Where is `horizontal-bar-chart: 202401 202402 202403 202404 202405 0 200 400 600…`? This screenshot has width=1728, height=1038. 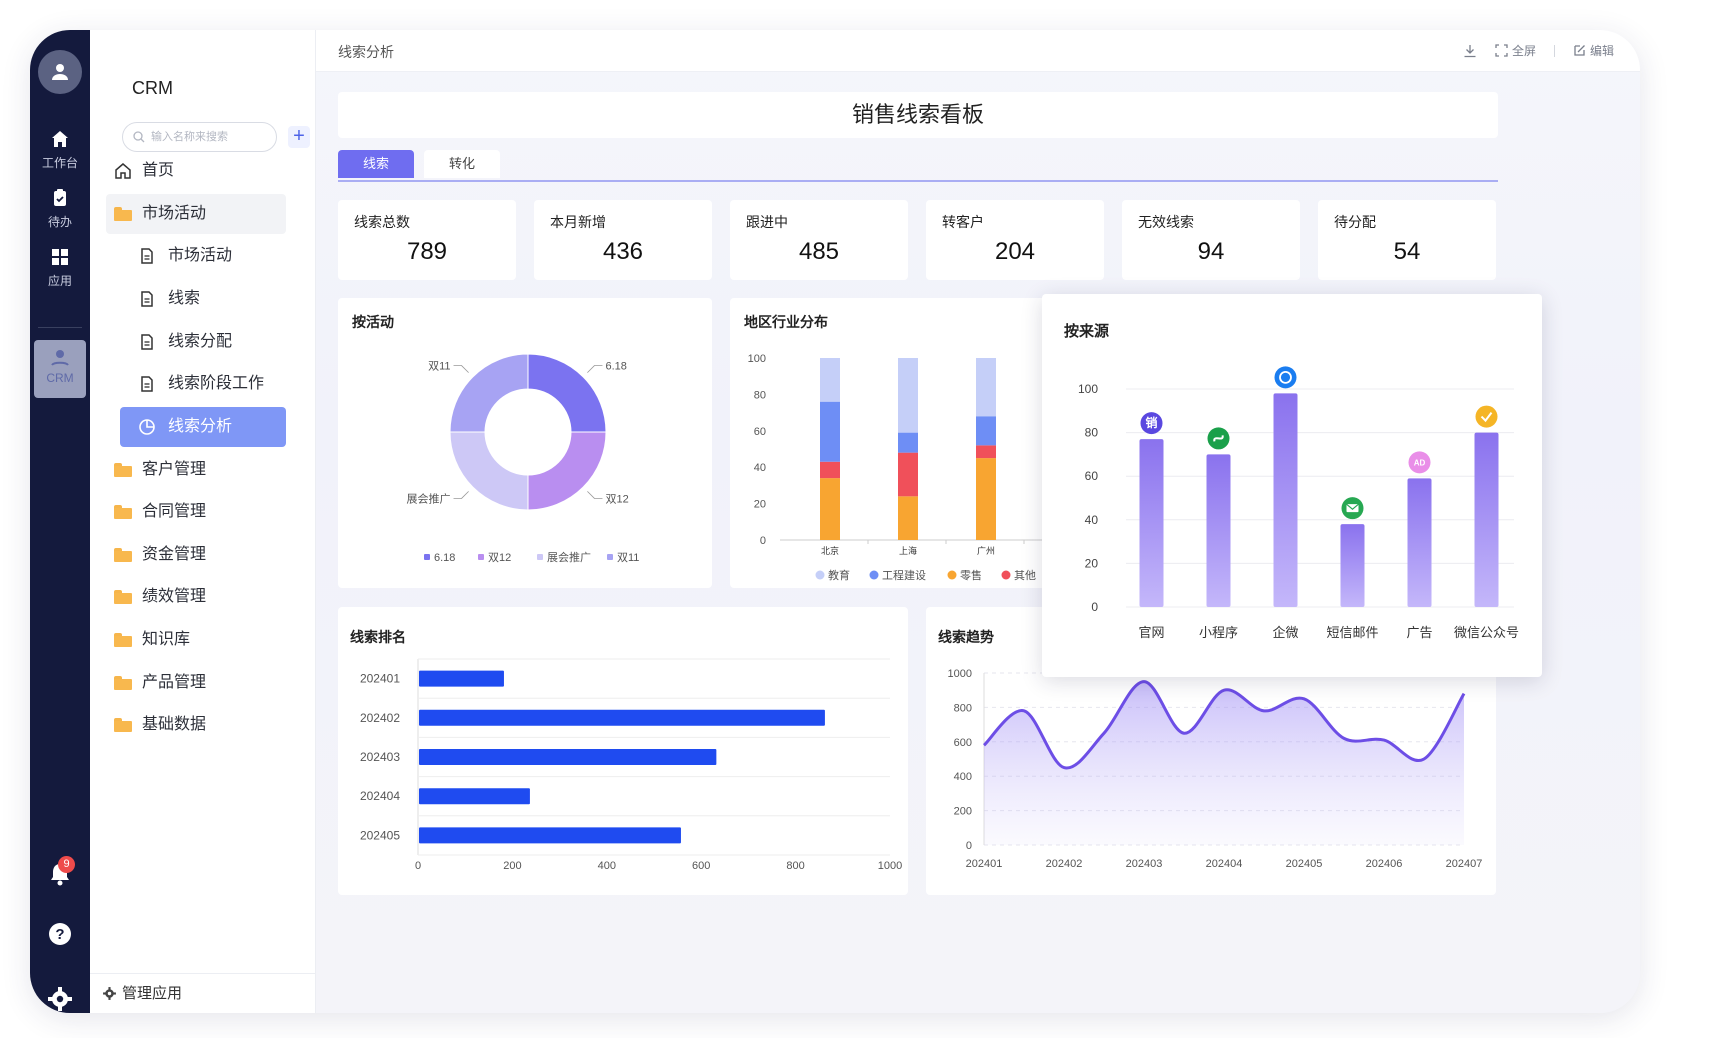
horizontal-bar-chart: 202401 202402 202403 202404 202405 0 200 400 600… is located at coordinates (631, 765).